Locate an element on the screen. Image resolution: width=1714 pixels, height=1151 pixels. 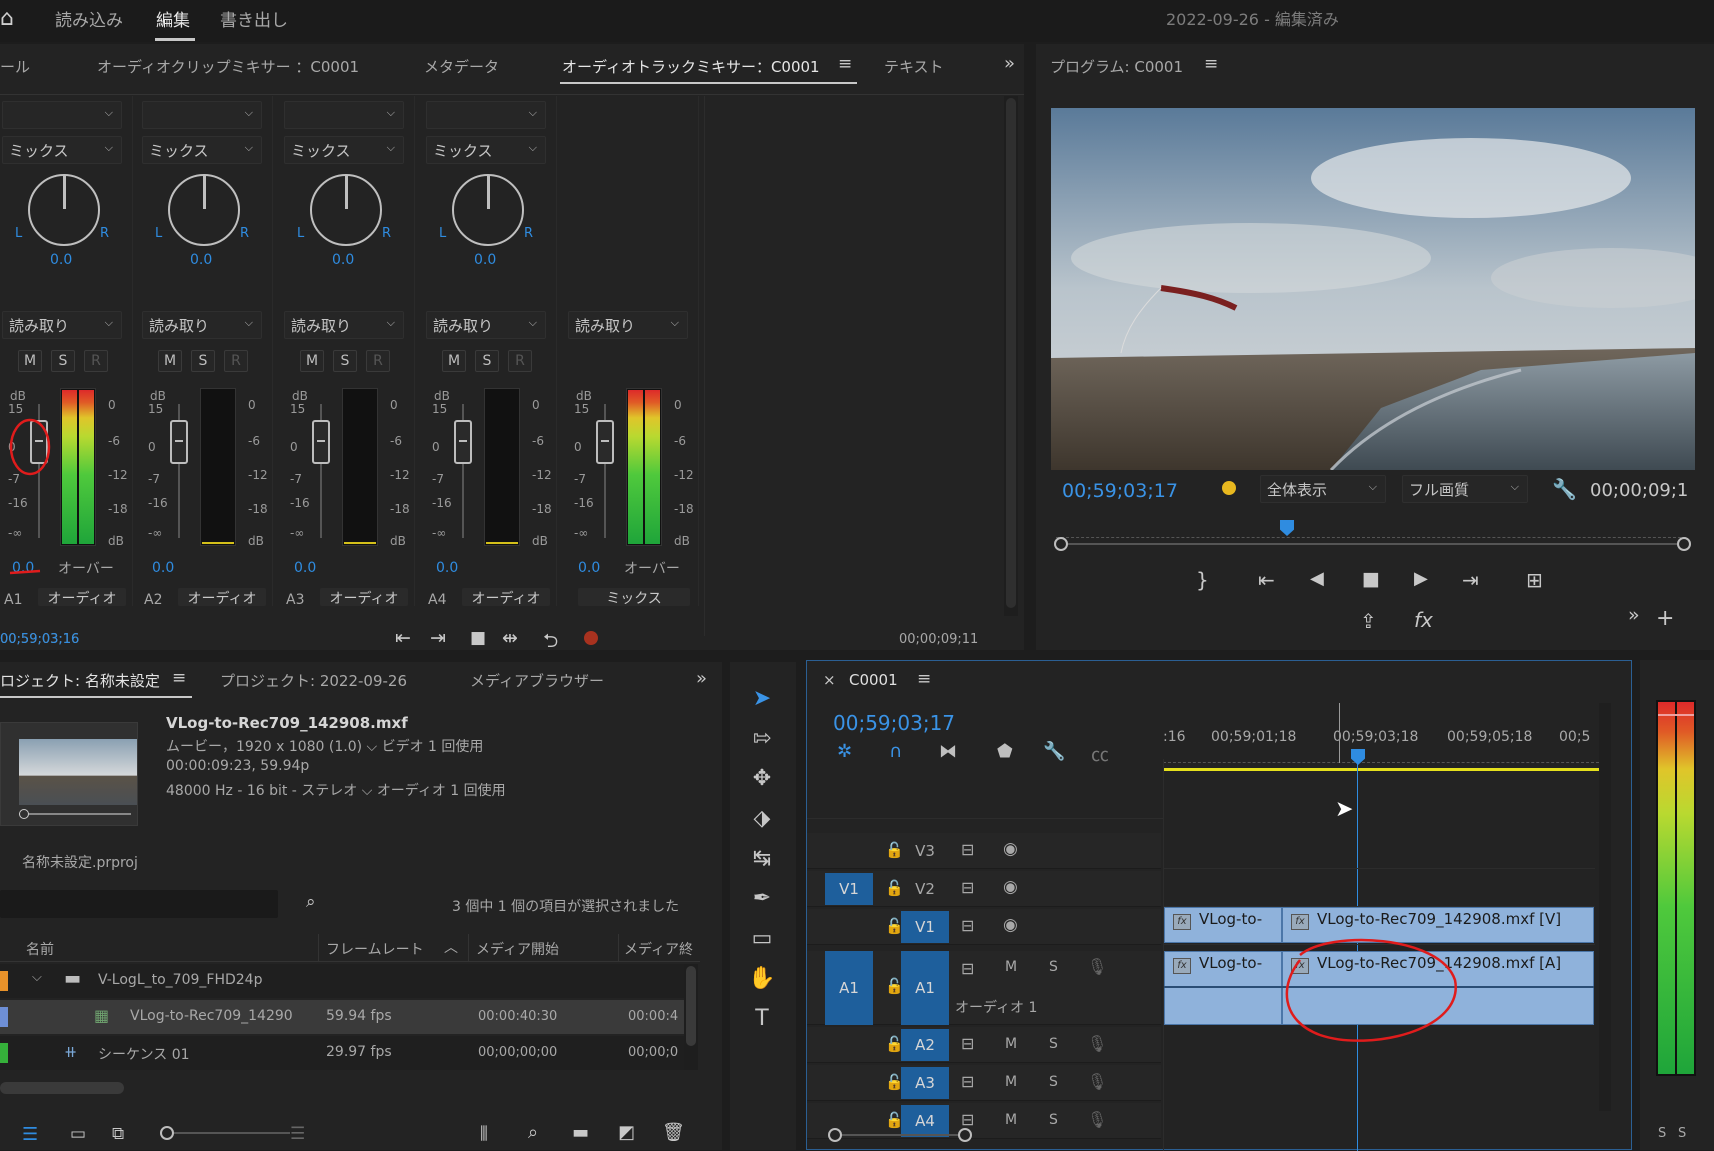
annotation-circle-clip is located at coordinates (1371, 990).